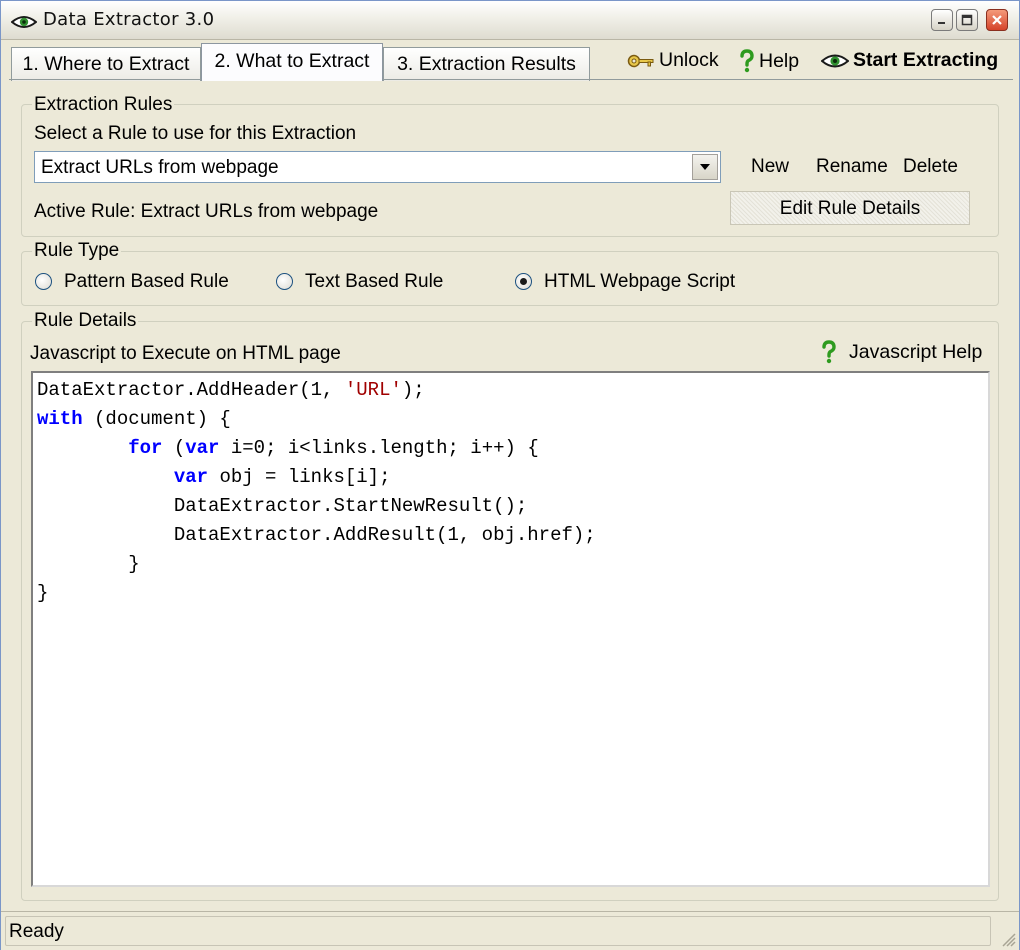 The image size is (1020, 950). I want to click on maximize-icon, so click(967, 20).